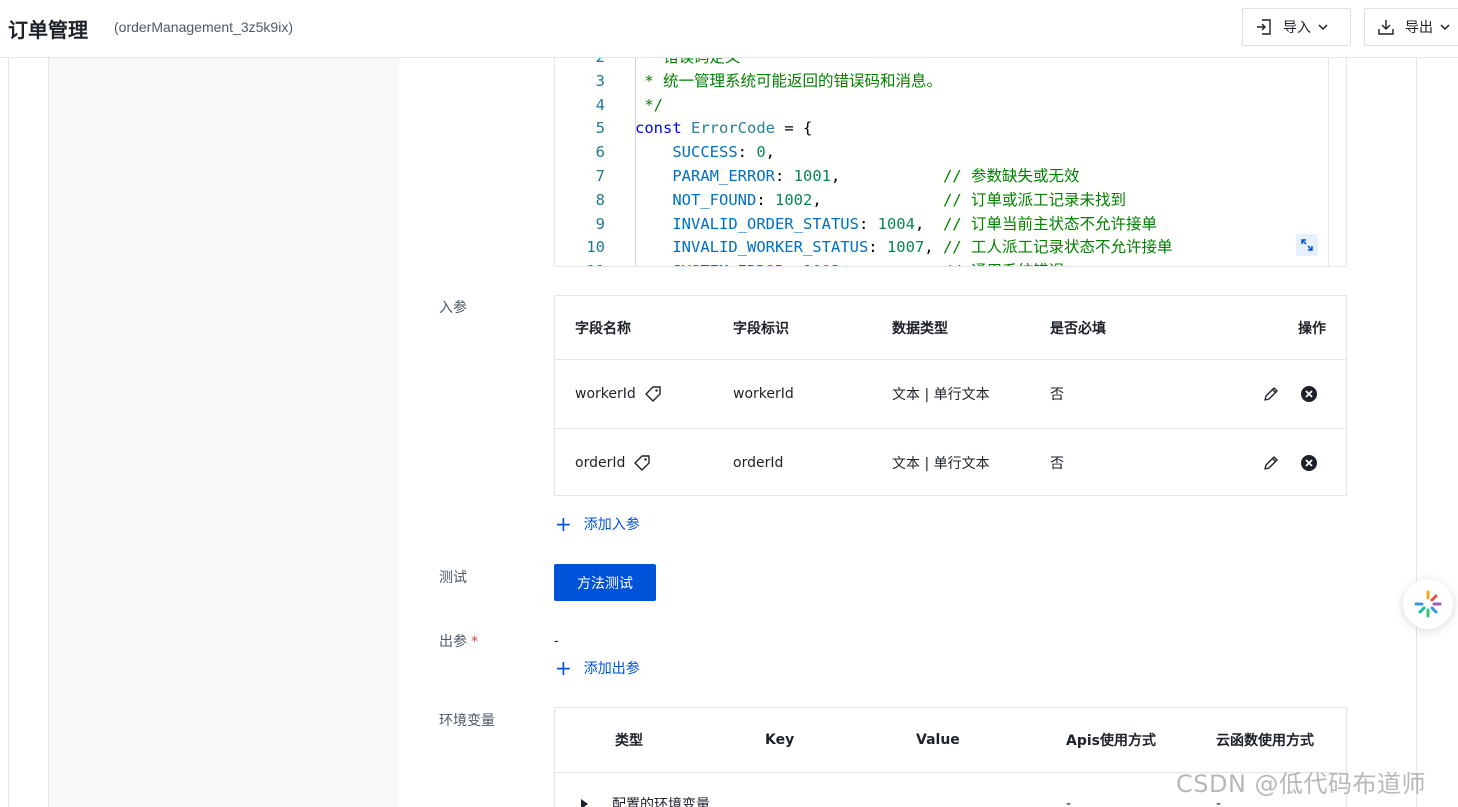 The width and height of the screenshot is (1458, 807). Describe the element at coordinates (950, 106) in the screenshot. I see `code-line: 4 */` at that location.